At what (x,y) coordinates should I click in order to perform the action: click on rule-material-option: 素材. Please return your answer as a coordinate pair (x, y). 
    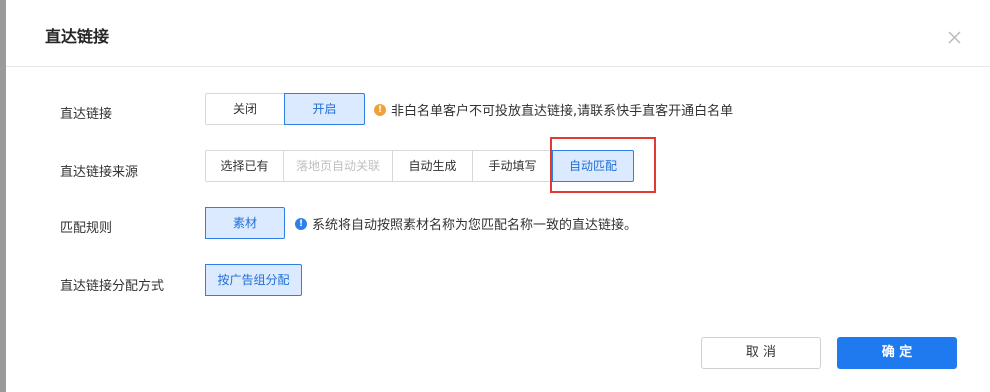
    Looking at the image, I should click on (245, 223).